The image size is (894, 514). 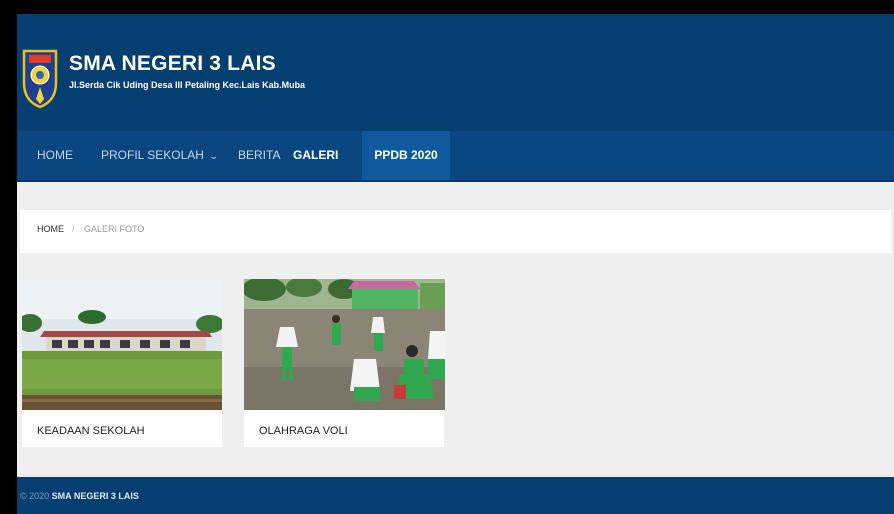 I want to click on nav-item-label: BERITA, so click(x=259, y=155).